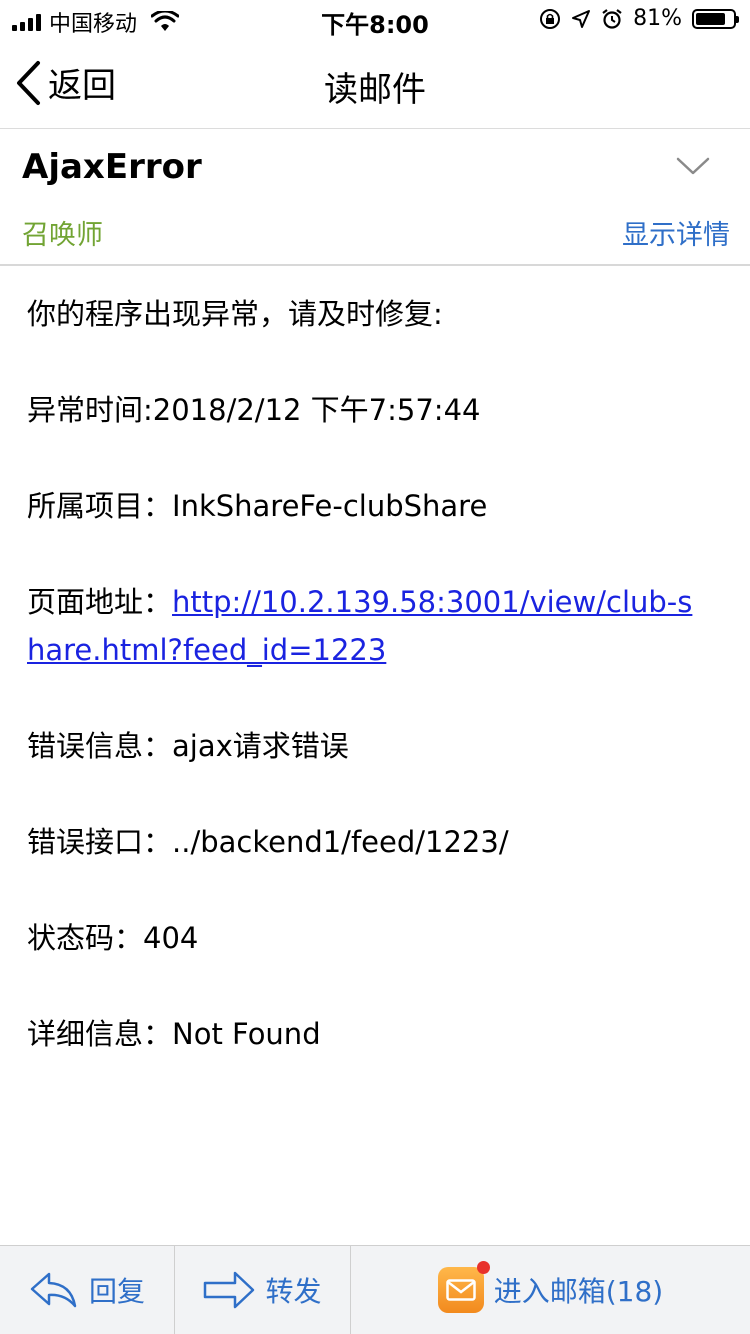 The height and width of the screenshot is (1334, 750). Describe the element at coordinates (254, 410) in the screenshot. I see `exception-time: 异常时间:2018/2/12 下午7:57:44` at that location.